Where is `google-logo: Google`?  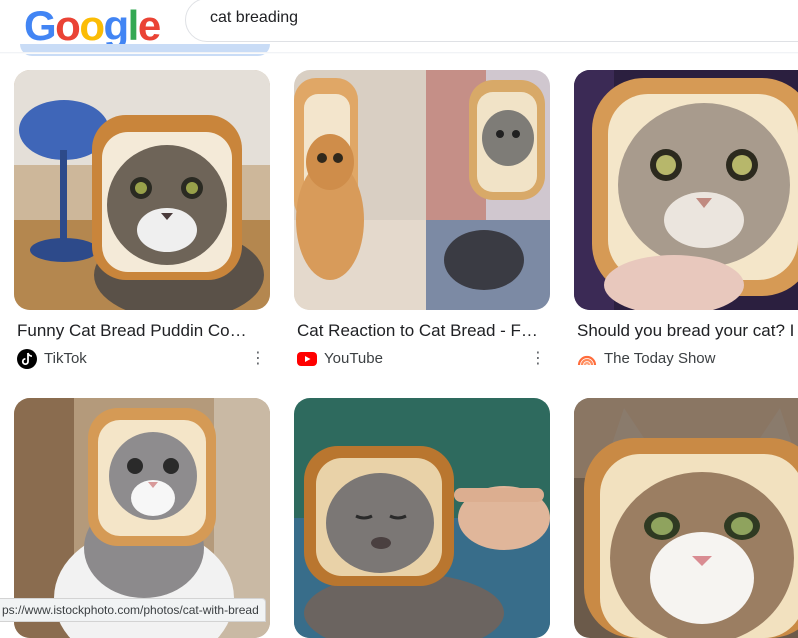 google-logo: Google is located at coordinates (92, 25).